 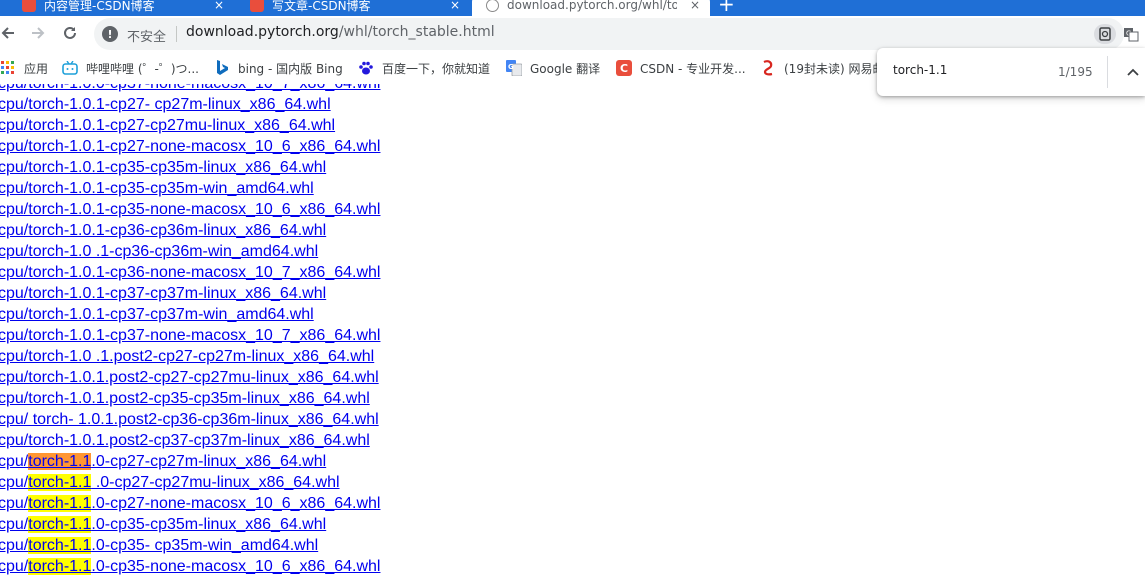 I want to click on tab-csdn-write-article: 写文章-CSDN博客 ×, so click(x=353, y=8).